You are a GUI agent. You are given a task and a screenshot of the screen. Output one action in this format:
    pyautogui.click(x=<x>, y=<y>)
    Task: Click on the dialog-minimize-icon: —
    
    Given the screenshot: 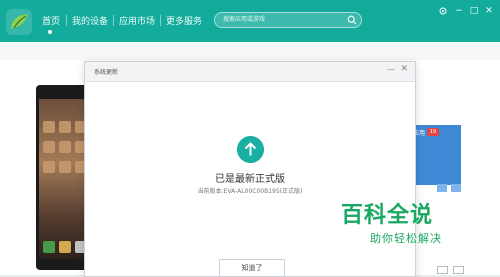 What is the action you would take?
    pyautogui.click(x=391, y=69)
    